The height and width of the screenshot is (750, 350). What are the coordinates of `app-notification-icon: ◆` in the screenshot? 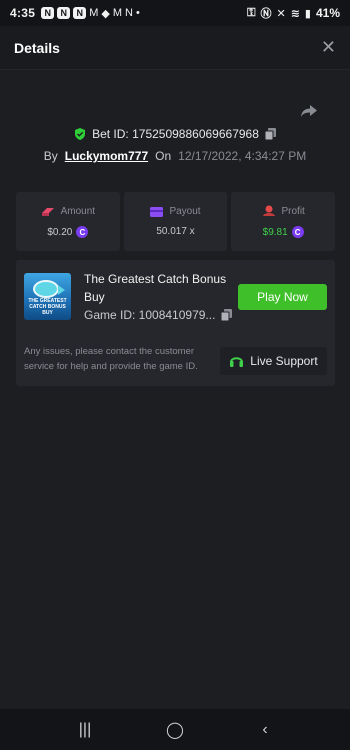 It's located at (105, 13).